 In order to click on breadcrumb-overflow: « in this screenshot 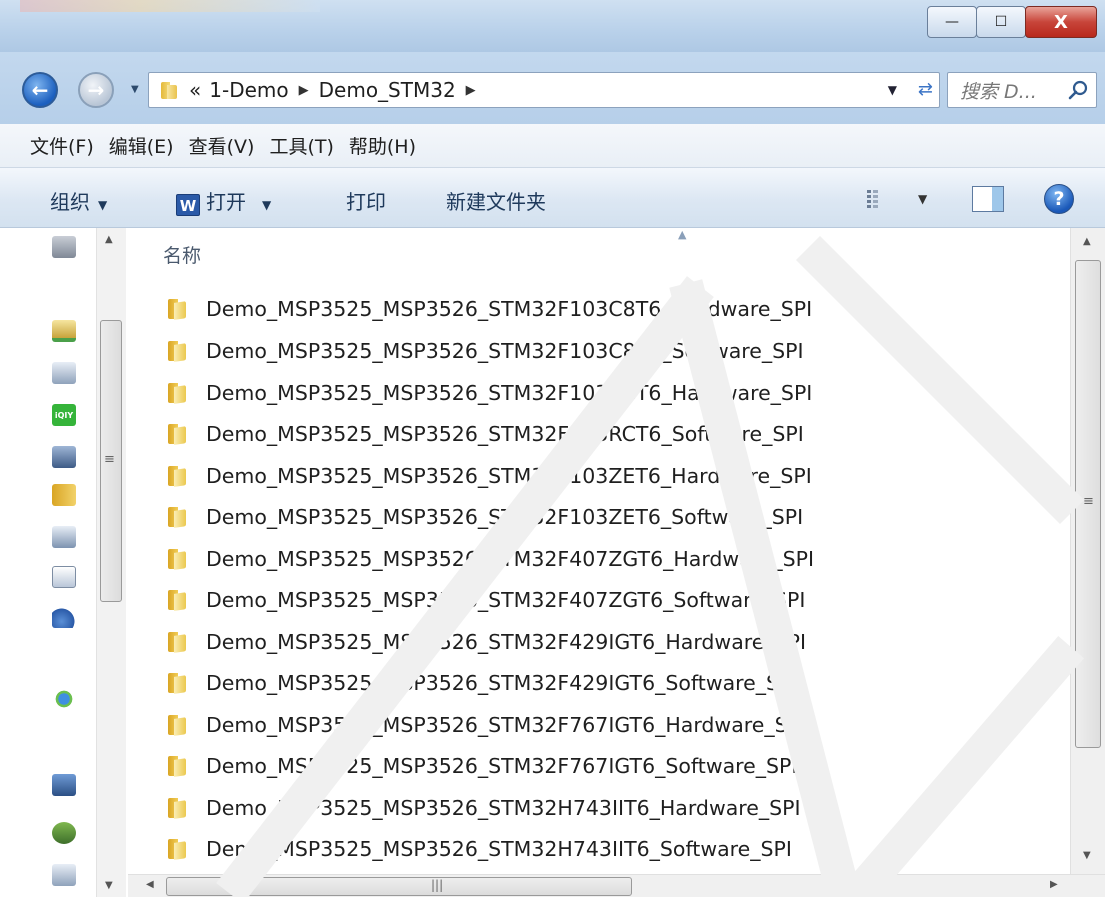, I will do `click(195, 90)`.